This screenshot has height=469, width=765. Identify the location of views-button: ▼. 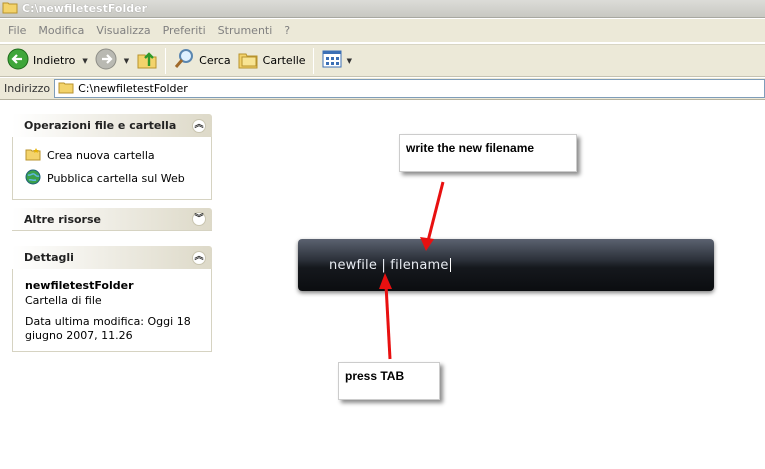
(338, 61).